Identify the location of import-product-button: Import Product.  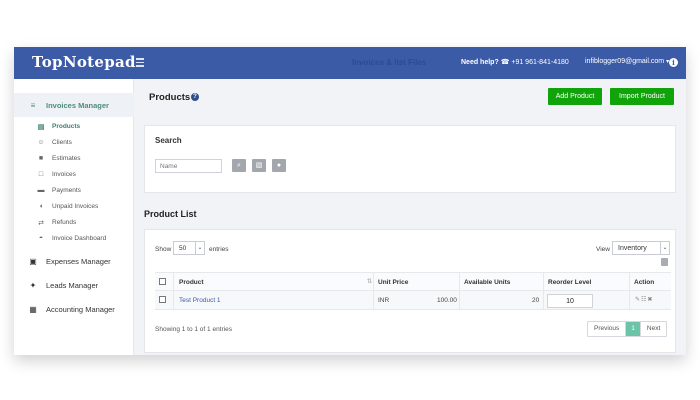
(642, 96).